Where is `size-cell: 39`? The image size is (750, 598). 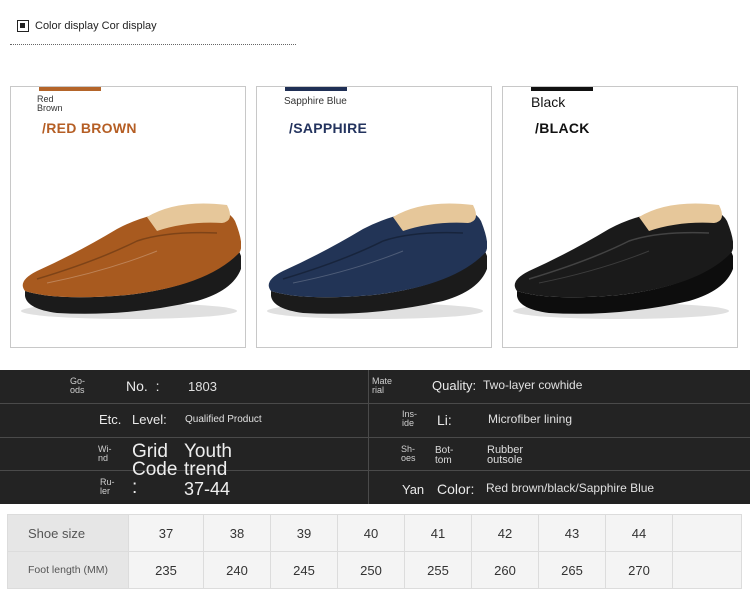 size-cell: 39 is located at coordinates (304, 533).